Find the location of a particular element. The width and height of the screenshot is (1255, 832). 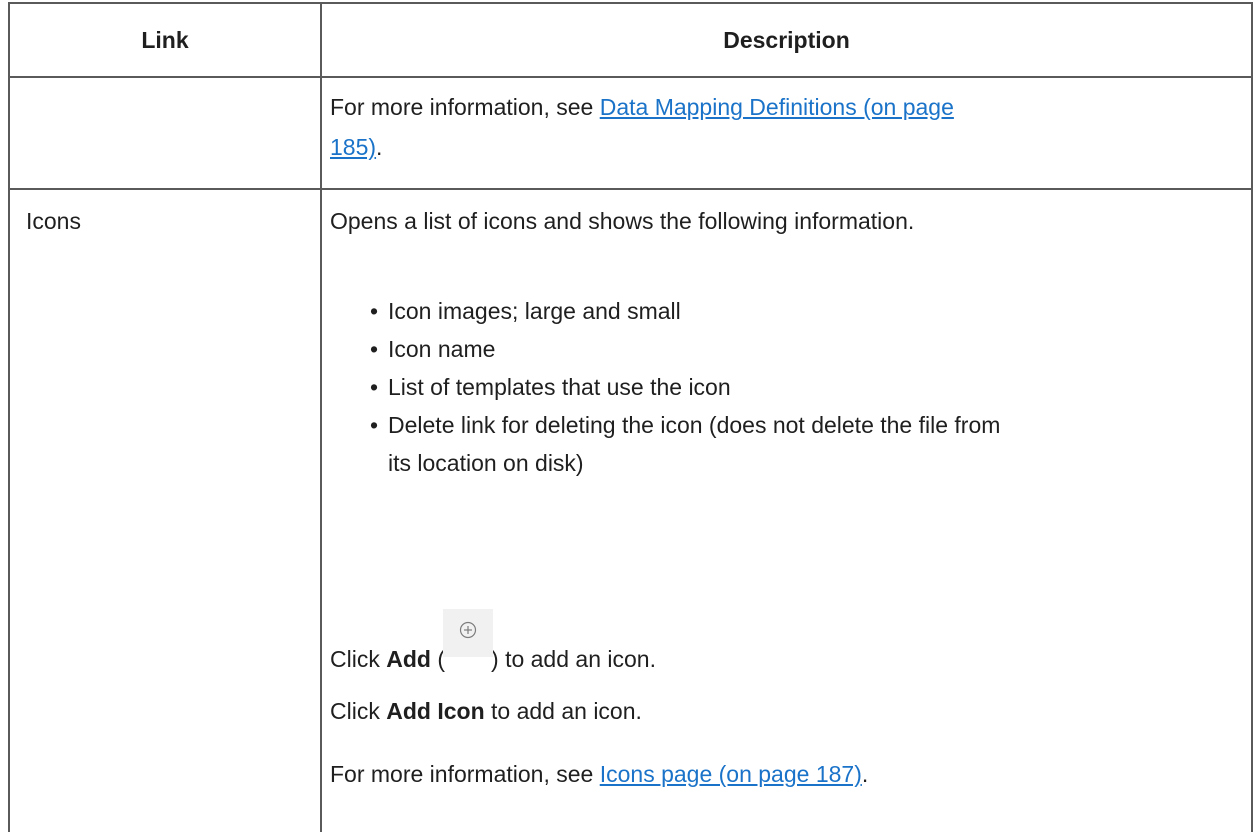

list-item-continuation: its location on disk) is located at coordinates (486, 463).